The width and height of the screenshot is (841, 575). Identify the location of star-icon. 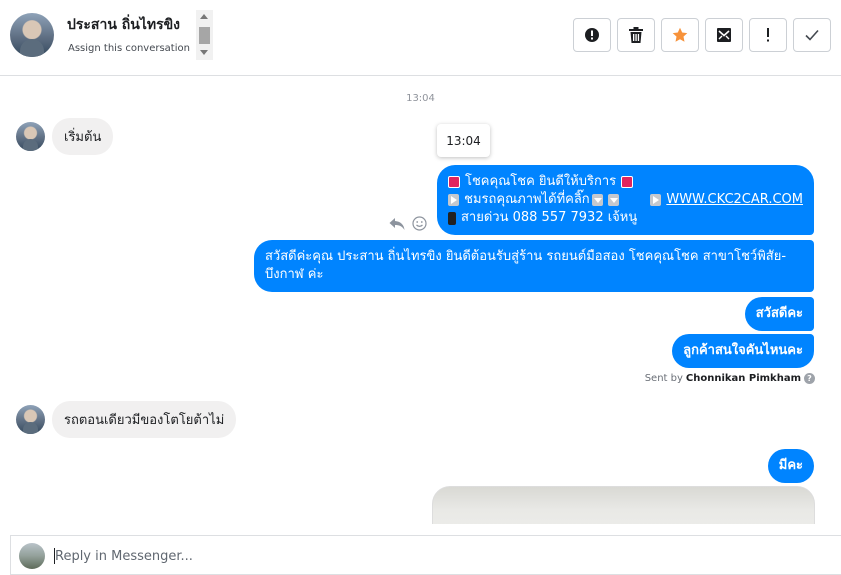
(680, 34).